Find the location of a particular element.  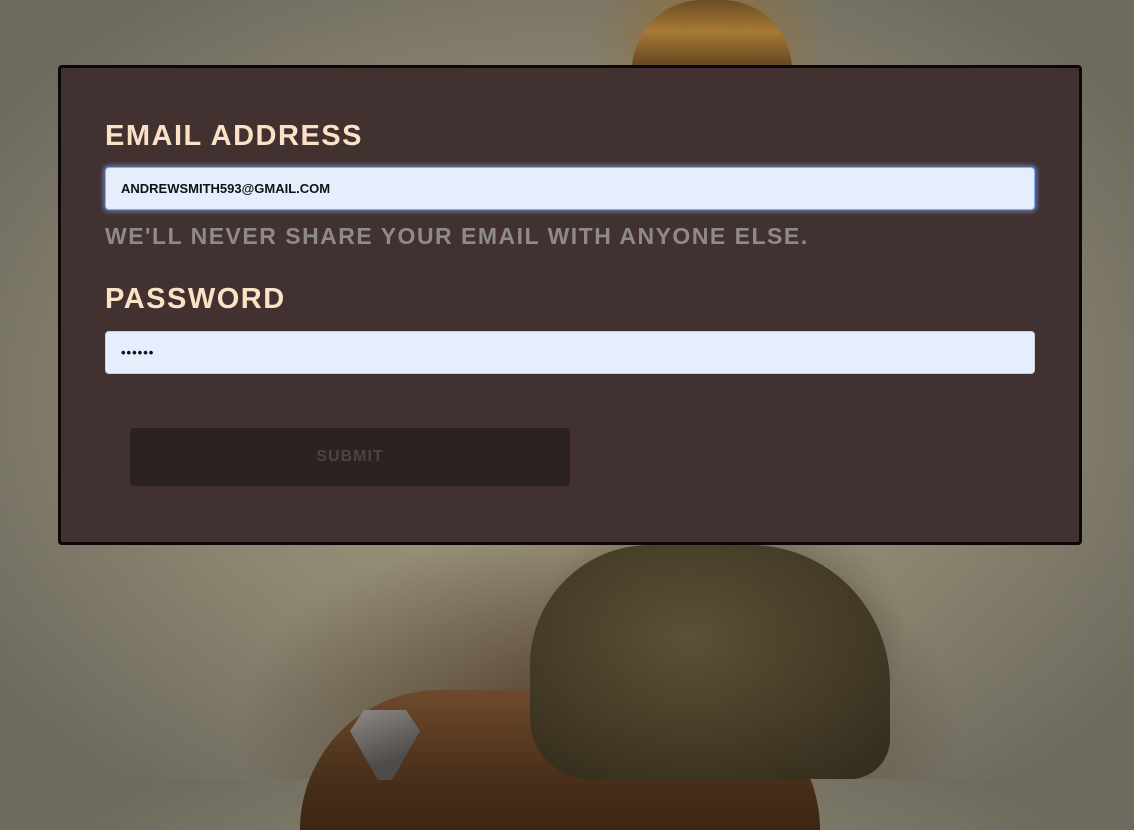

background-sword-hilt is located at coordinates (712, 35).